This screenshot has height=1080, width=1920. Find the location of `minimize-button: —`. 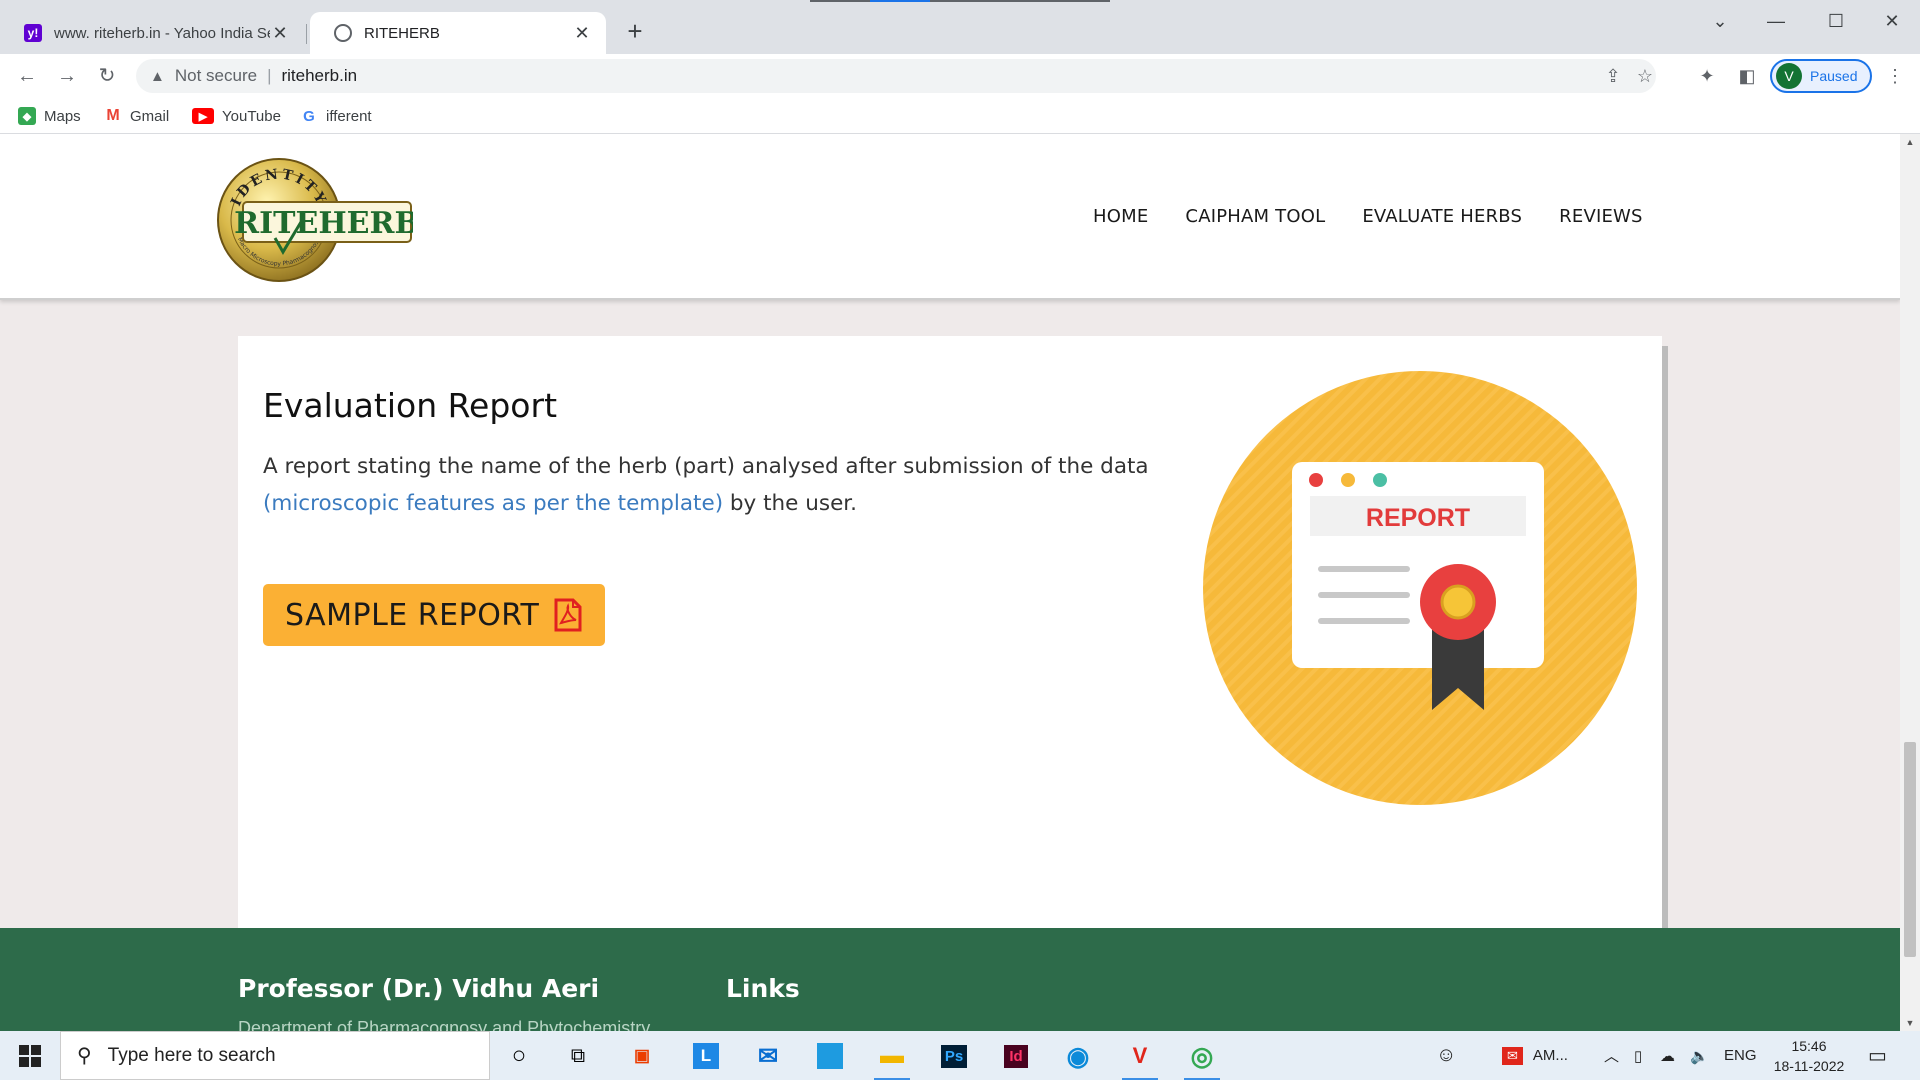

minimize-button: — is located at coordinates (1776, 21).